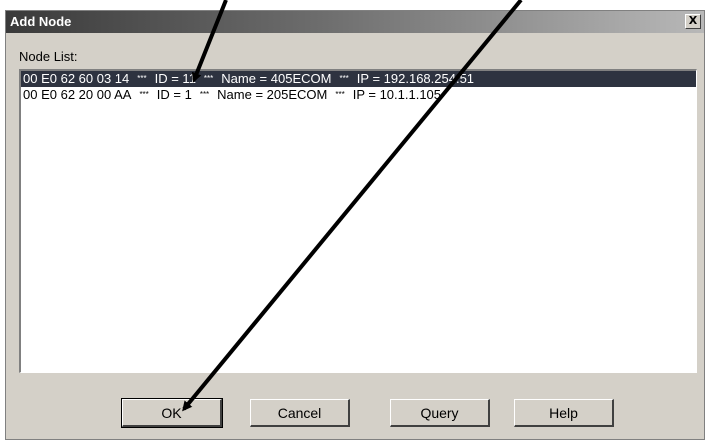 This screenshot has height=445, width=709. What do you see at coordinates (174, 94) in the screenshot?
I see `node-id: ID = 1` at bounding box center [174, 94].